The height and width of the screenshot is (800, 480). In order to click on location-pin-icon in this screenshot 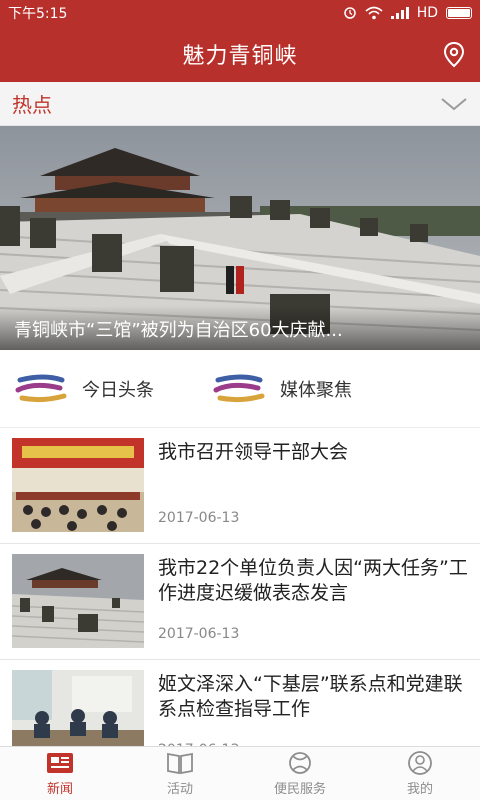, I will do `click(454, 54)`.